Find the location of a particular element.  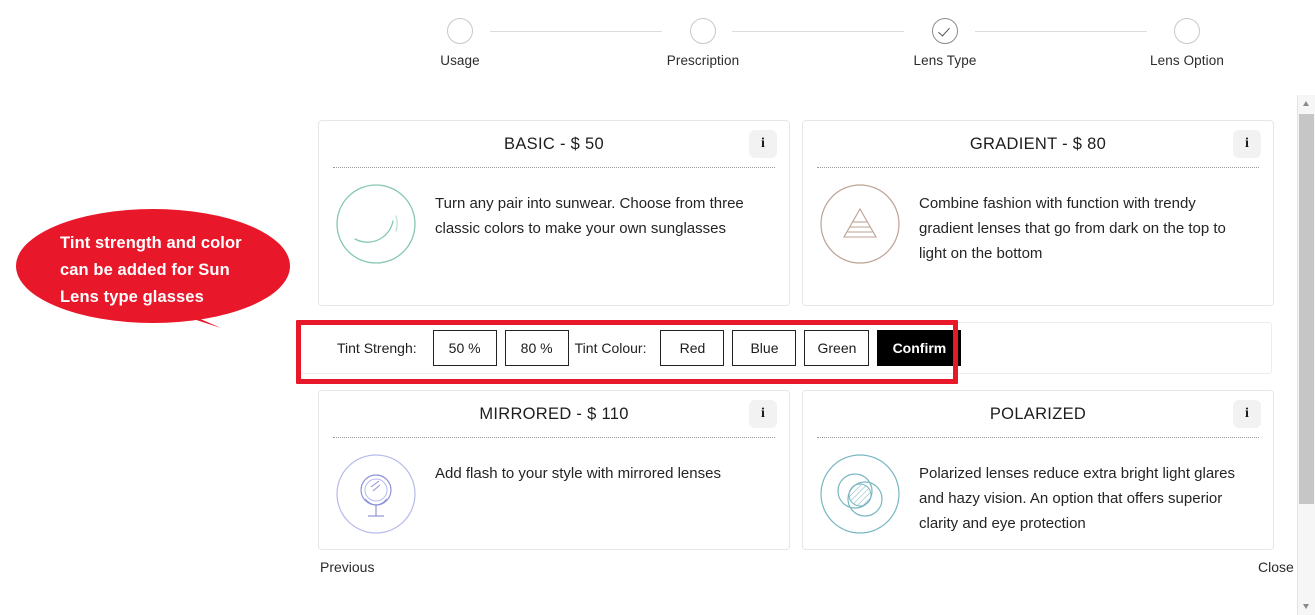

tint-colour-option-blue: Blue is located at coordinates (764, 348).